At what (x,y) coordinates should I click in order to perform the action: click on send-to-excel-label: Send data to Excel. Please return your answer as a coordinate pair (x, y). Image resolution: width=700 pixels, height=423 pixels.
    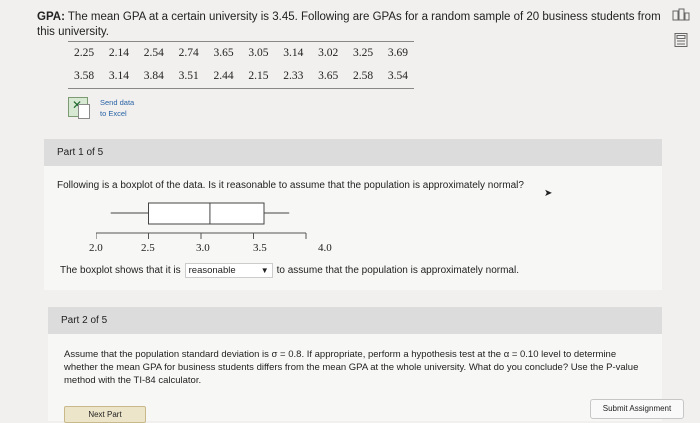
    Looking at the image, I should click on (117, 108).